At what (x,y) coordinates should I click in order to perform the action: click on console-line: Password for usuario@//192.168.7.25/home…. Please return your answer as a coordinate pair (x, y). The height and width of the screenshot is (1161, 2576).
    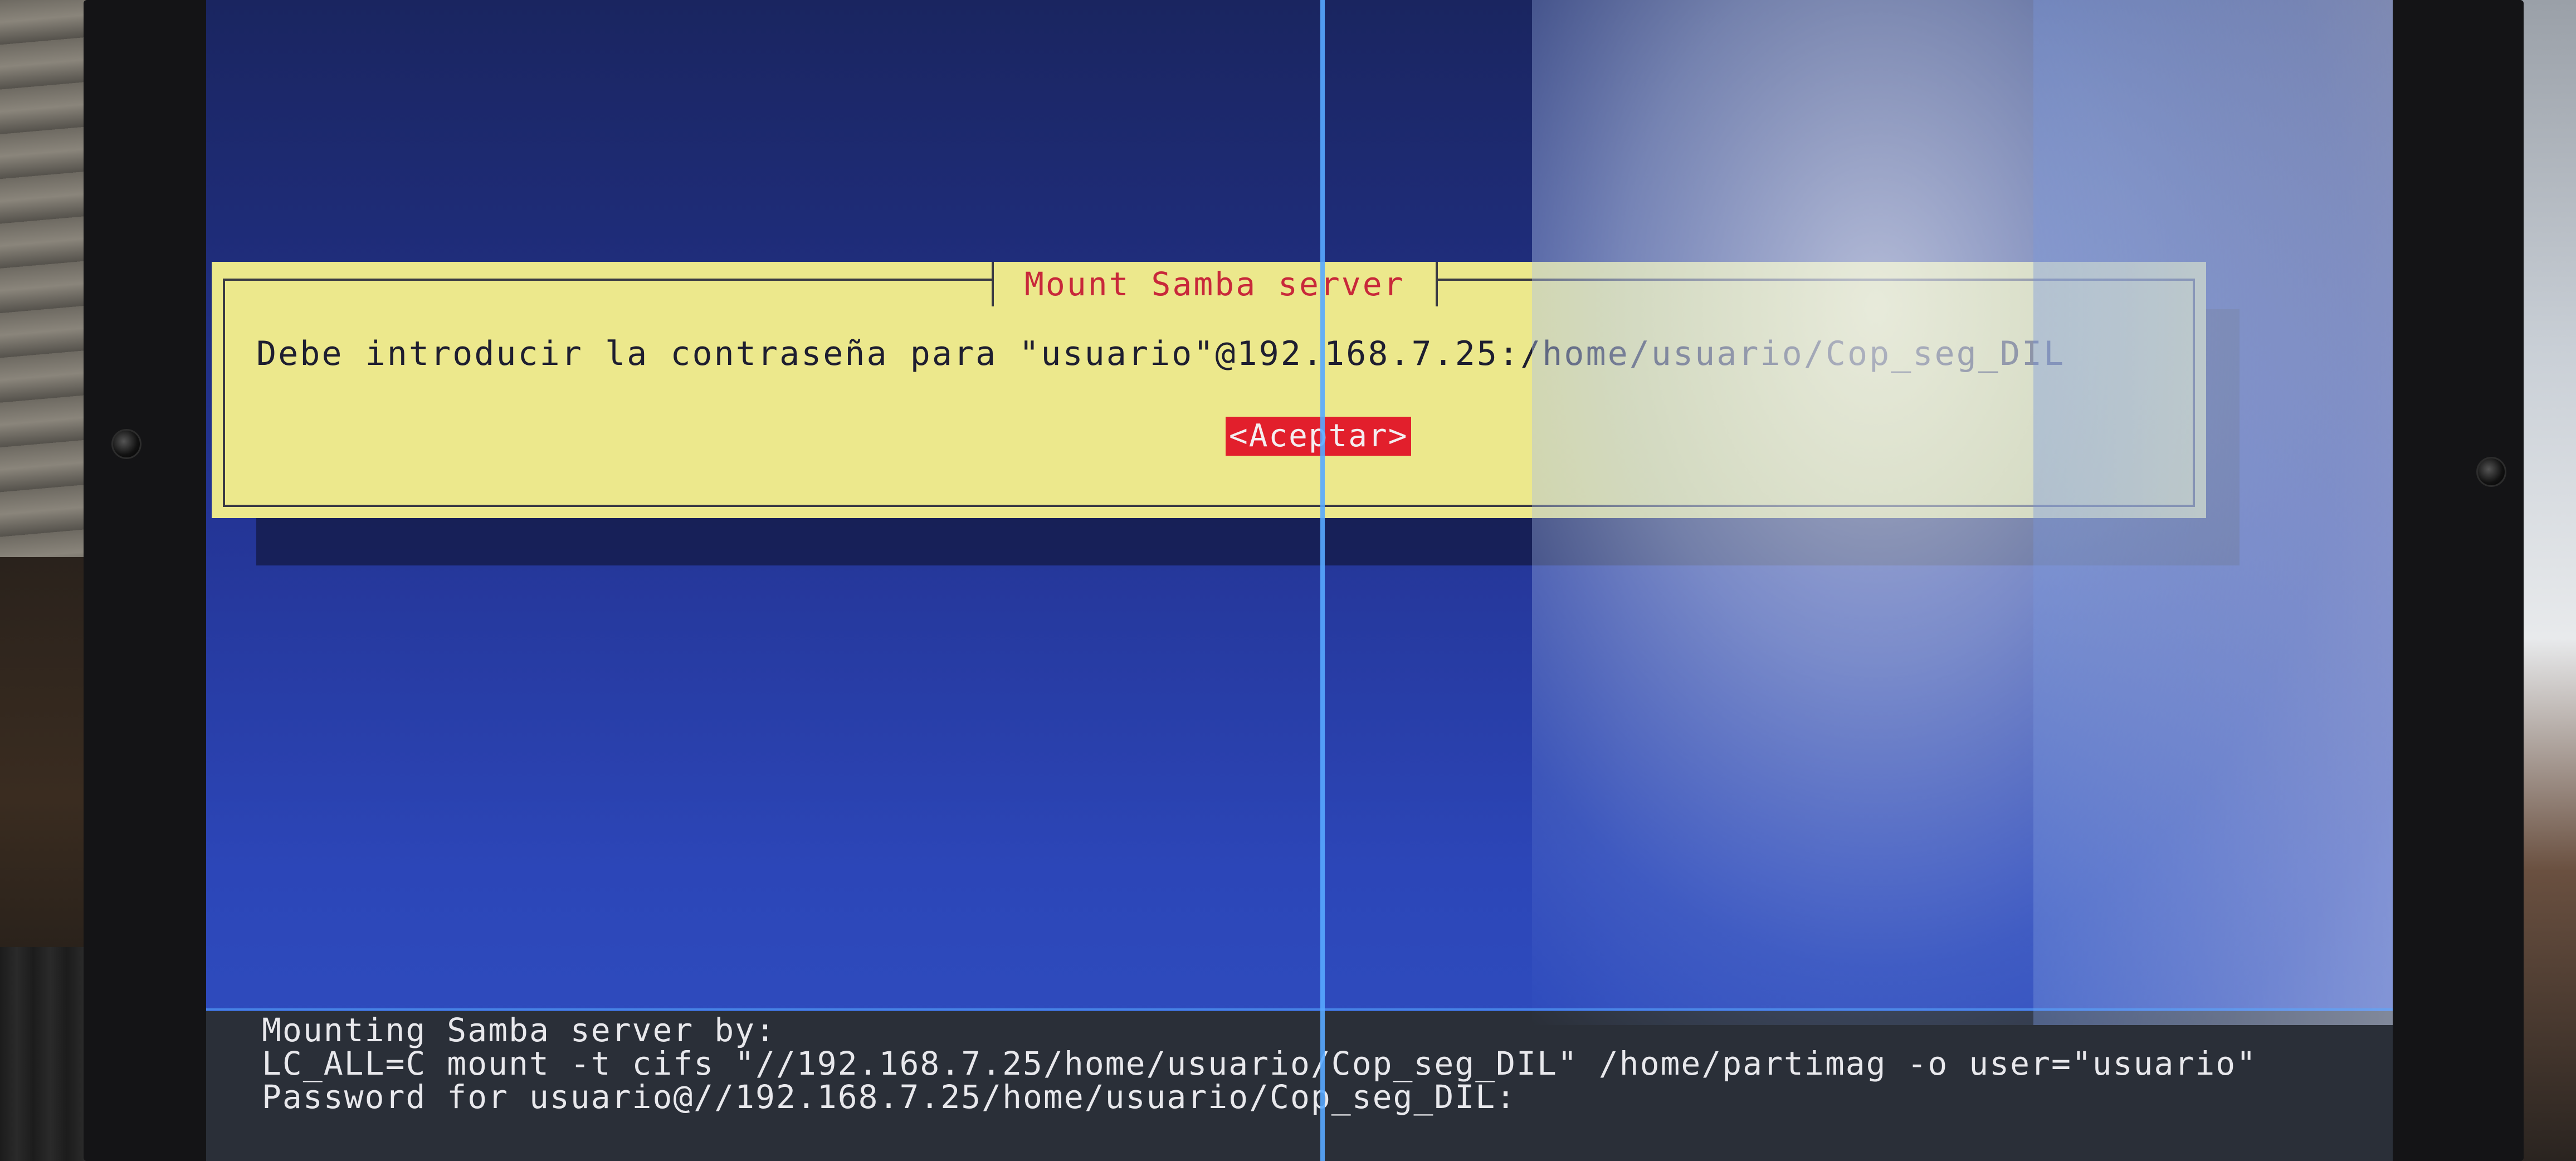
    Looking at the image, I should click on (889, 1097).